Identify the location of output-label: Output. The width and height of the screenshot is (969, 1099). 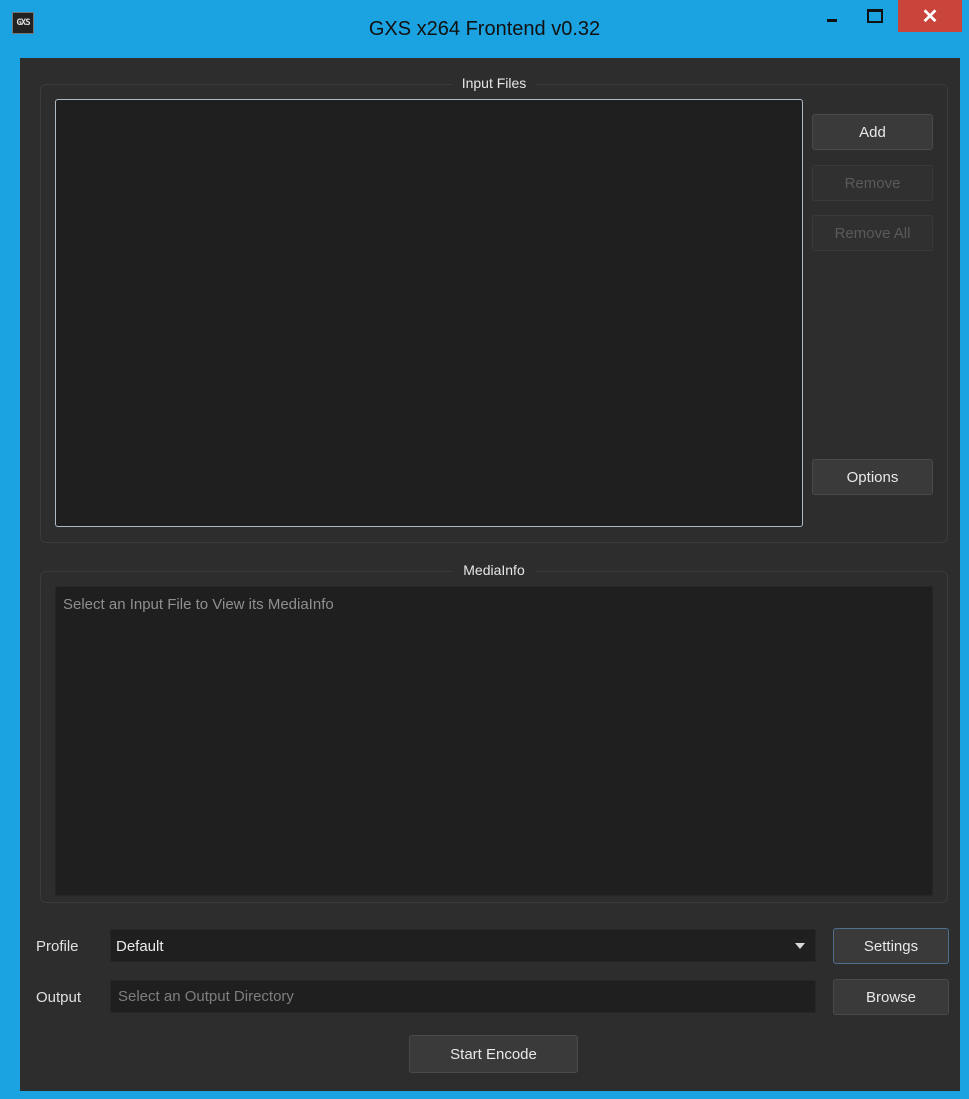
(59, 997).